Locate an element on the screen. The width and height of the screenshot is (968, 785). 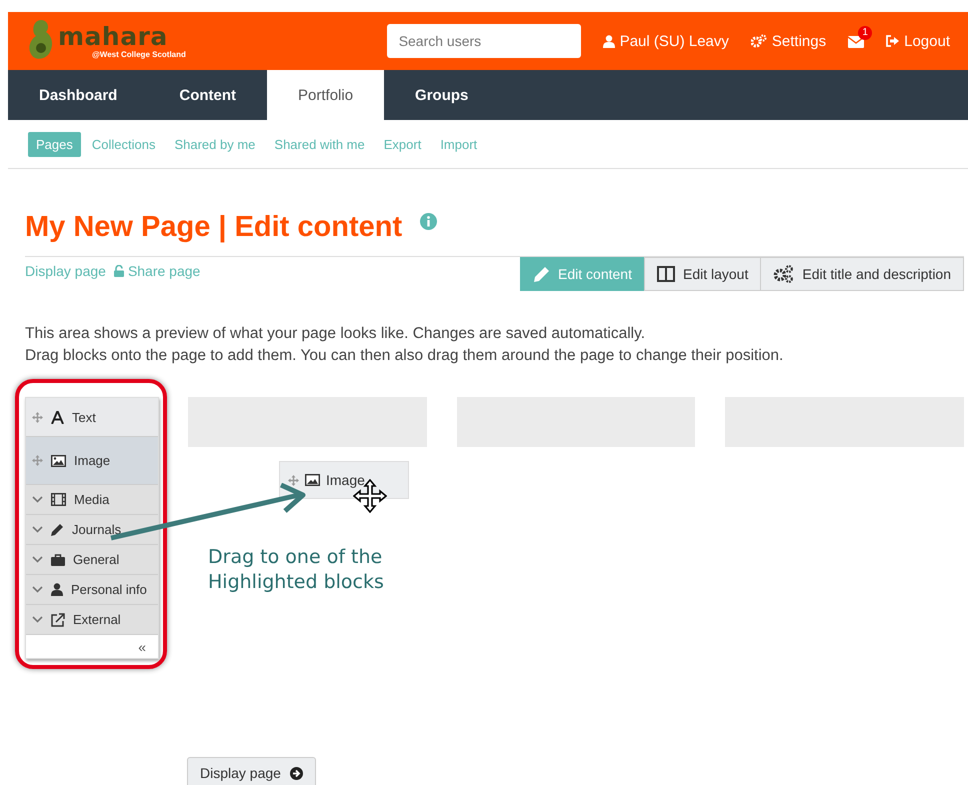
user-icon is located at coordinates (608, 41).